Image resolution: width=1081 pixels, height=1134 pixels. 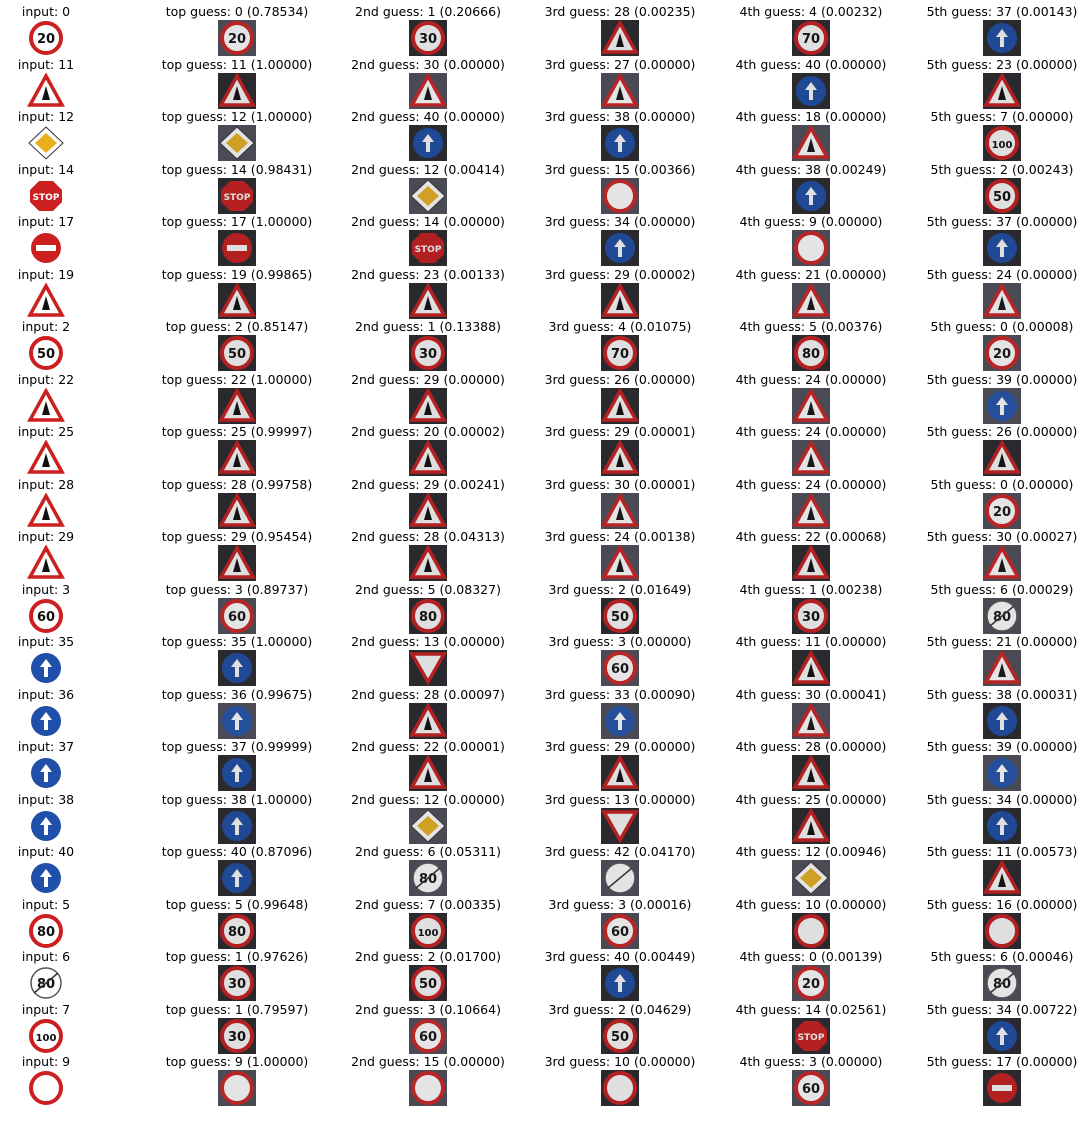 I want to click on input-cell: input: 7 100, so click(x=68, y=1026).